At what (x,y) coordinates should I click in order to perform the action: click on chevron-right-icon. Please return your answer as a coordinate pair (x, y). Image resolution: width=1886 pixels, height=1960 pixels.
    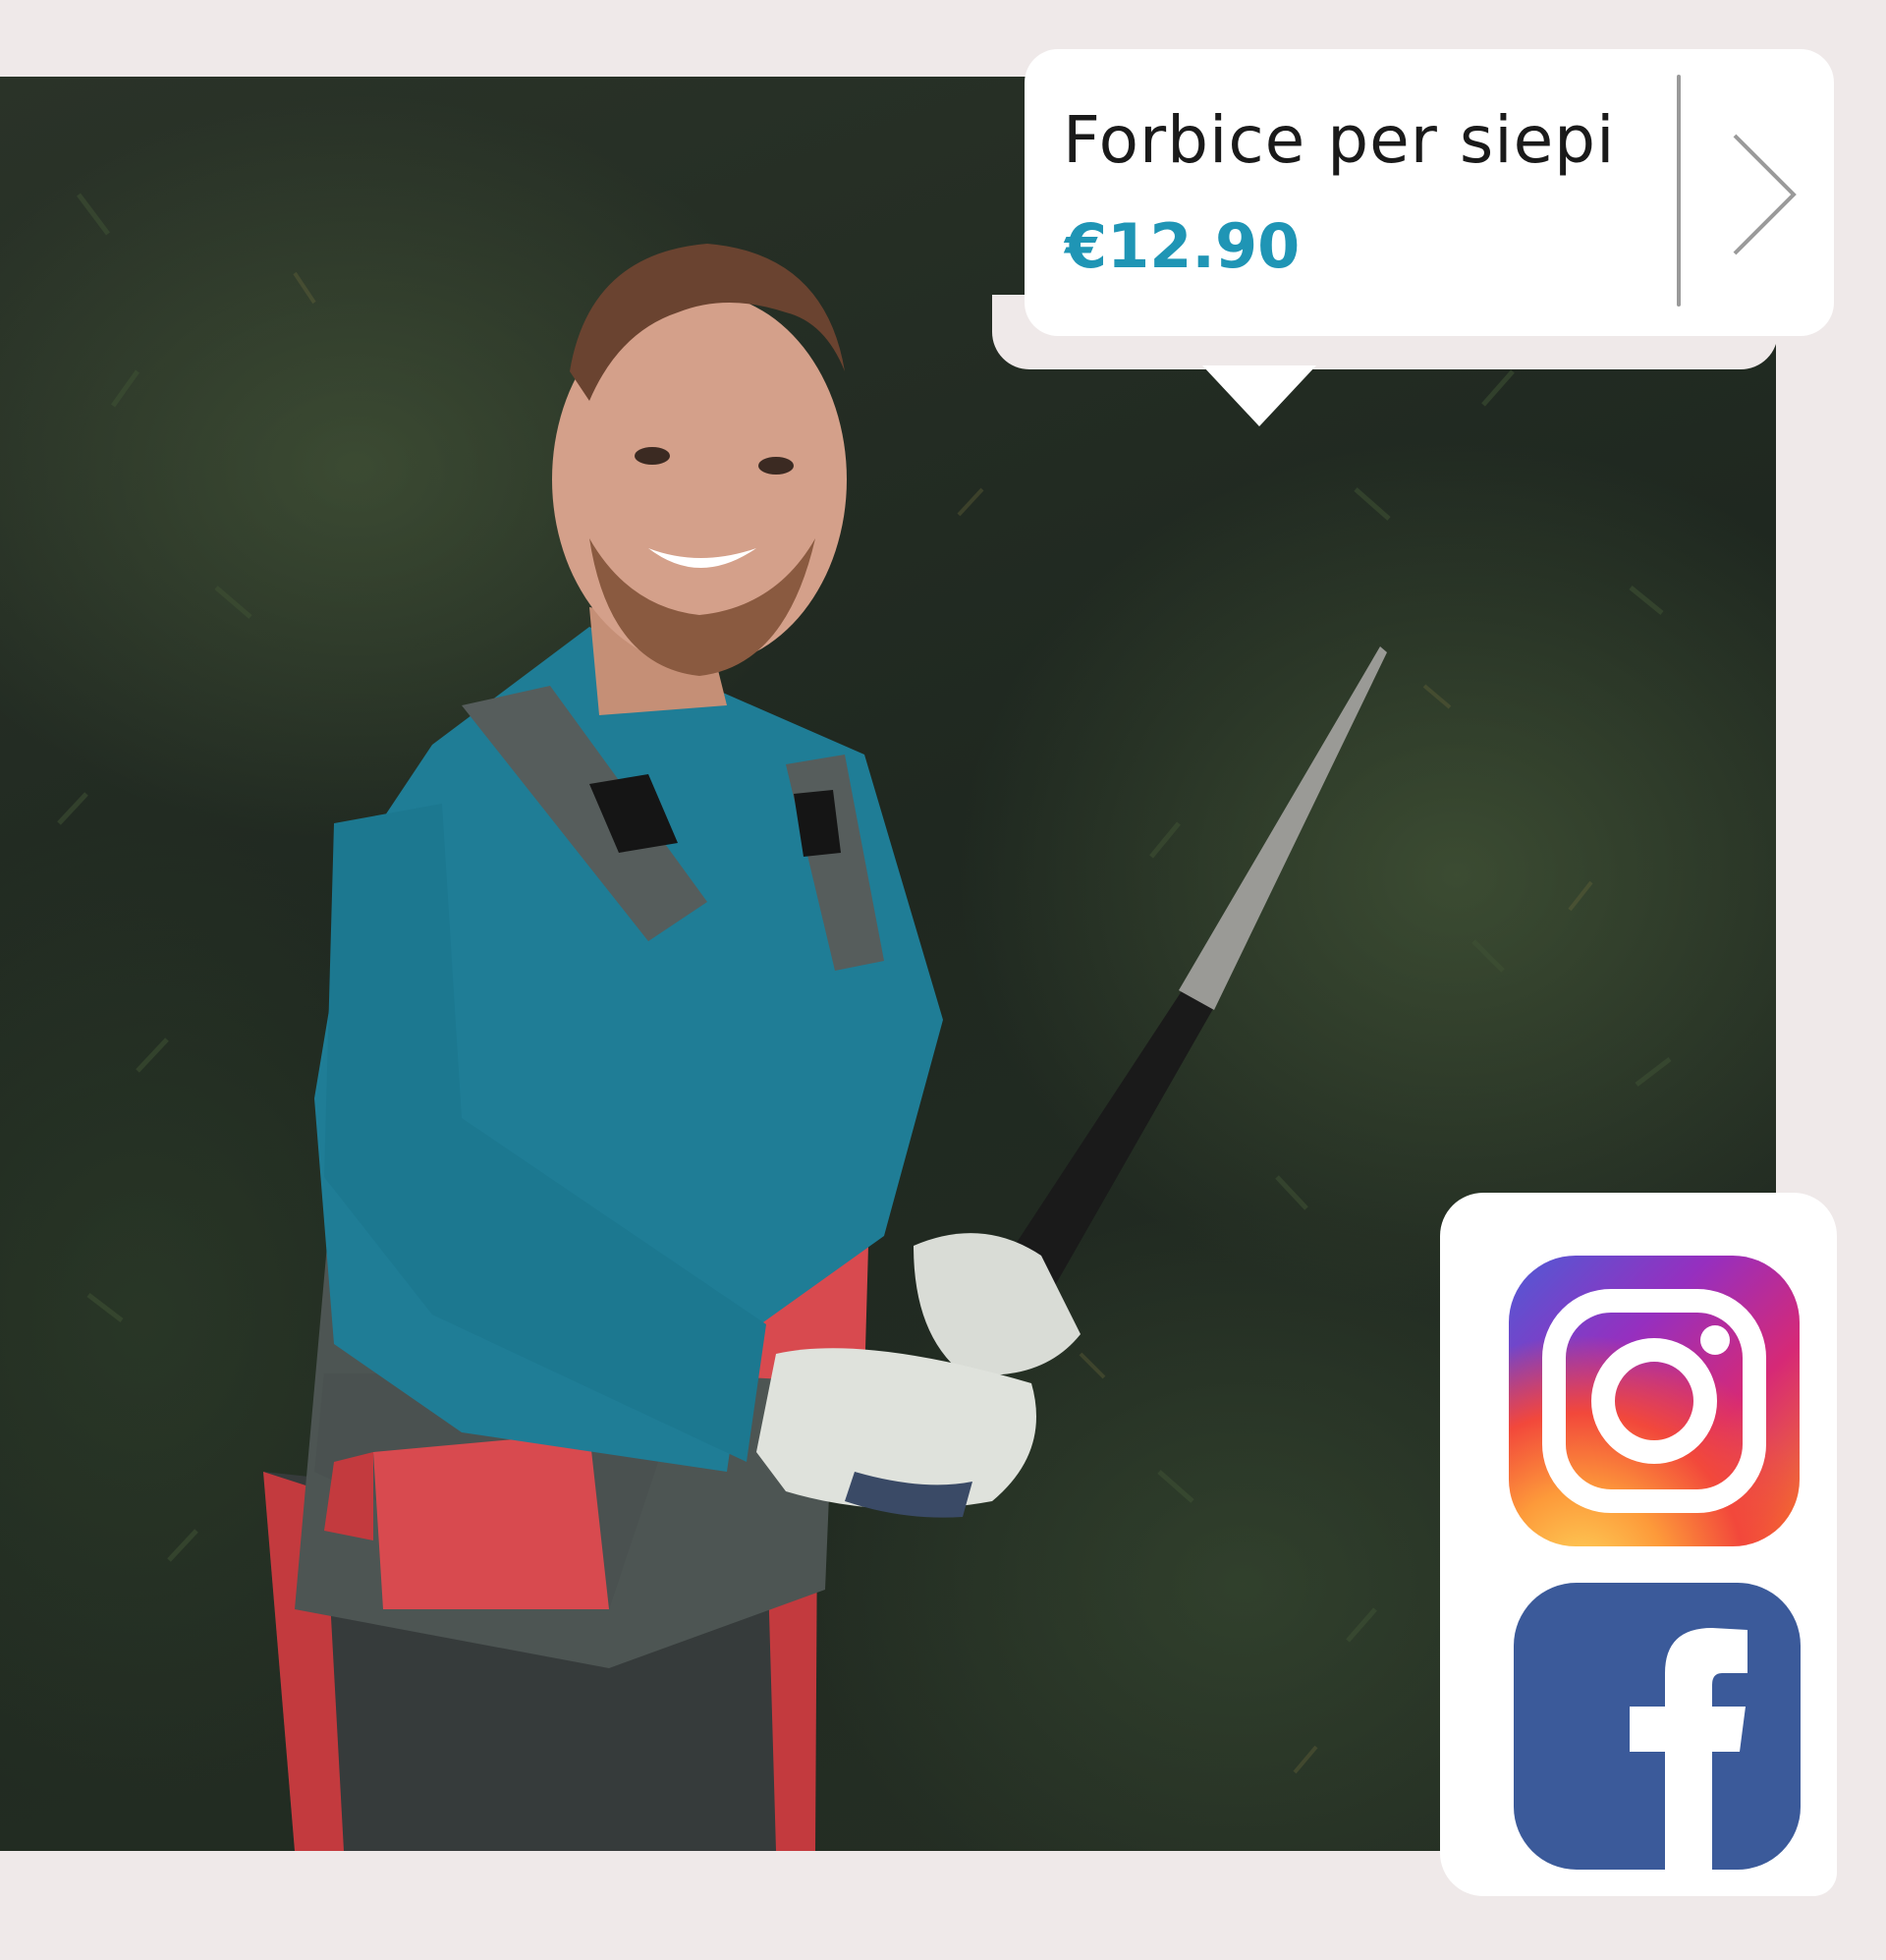
    Looking at the image, I should click on (1763, 191).